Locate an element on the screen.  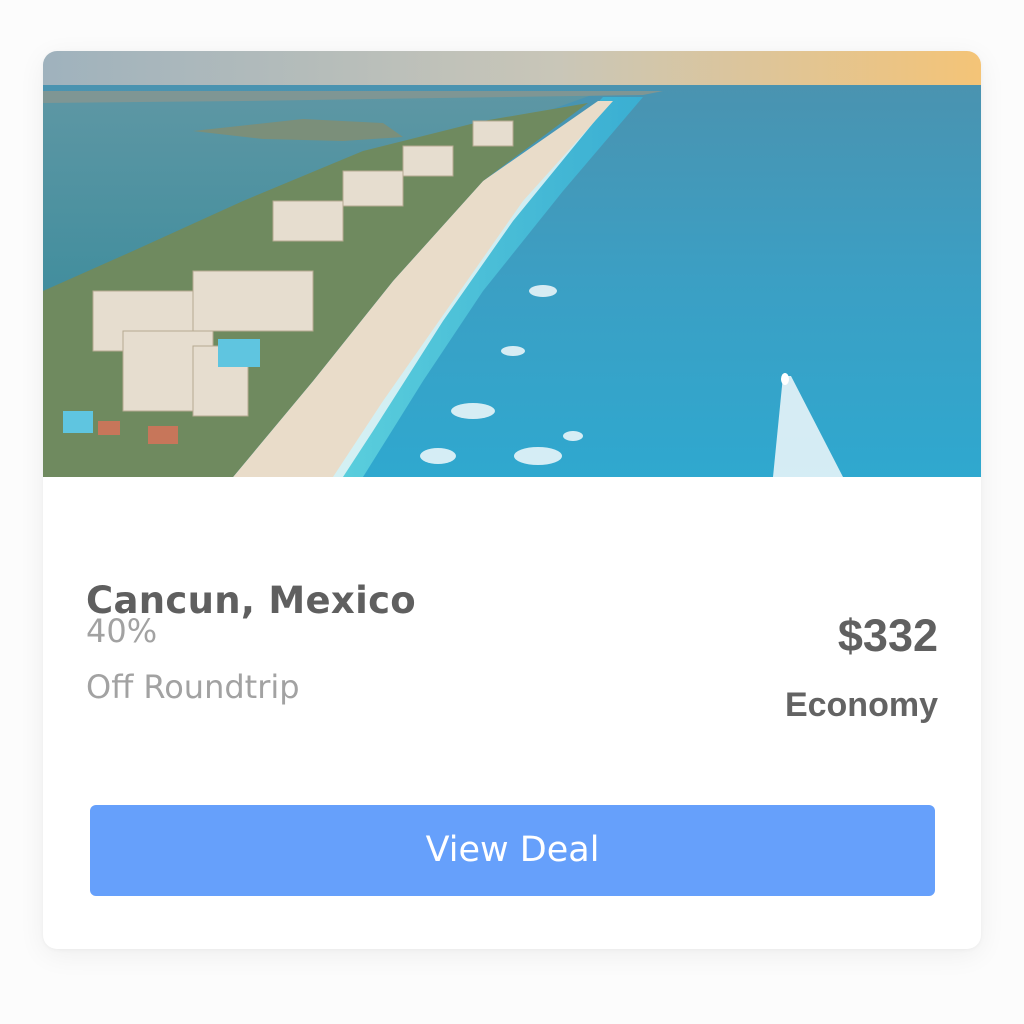
discount-value: 40% is located at coordinates (122, 631).